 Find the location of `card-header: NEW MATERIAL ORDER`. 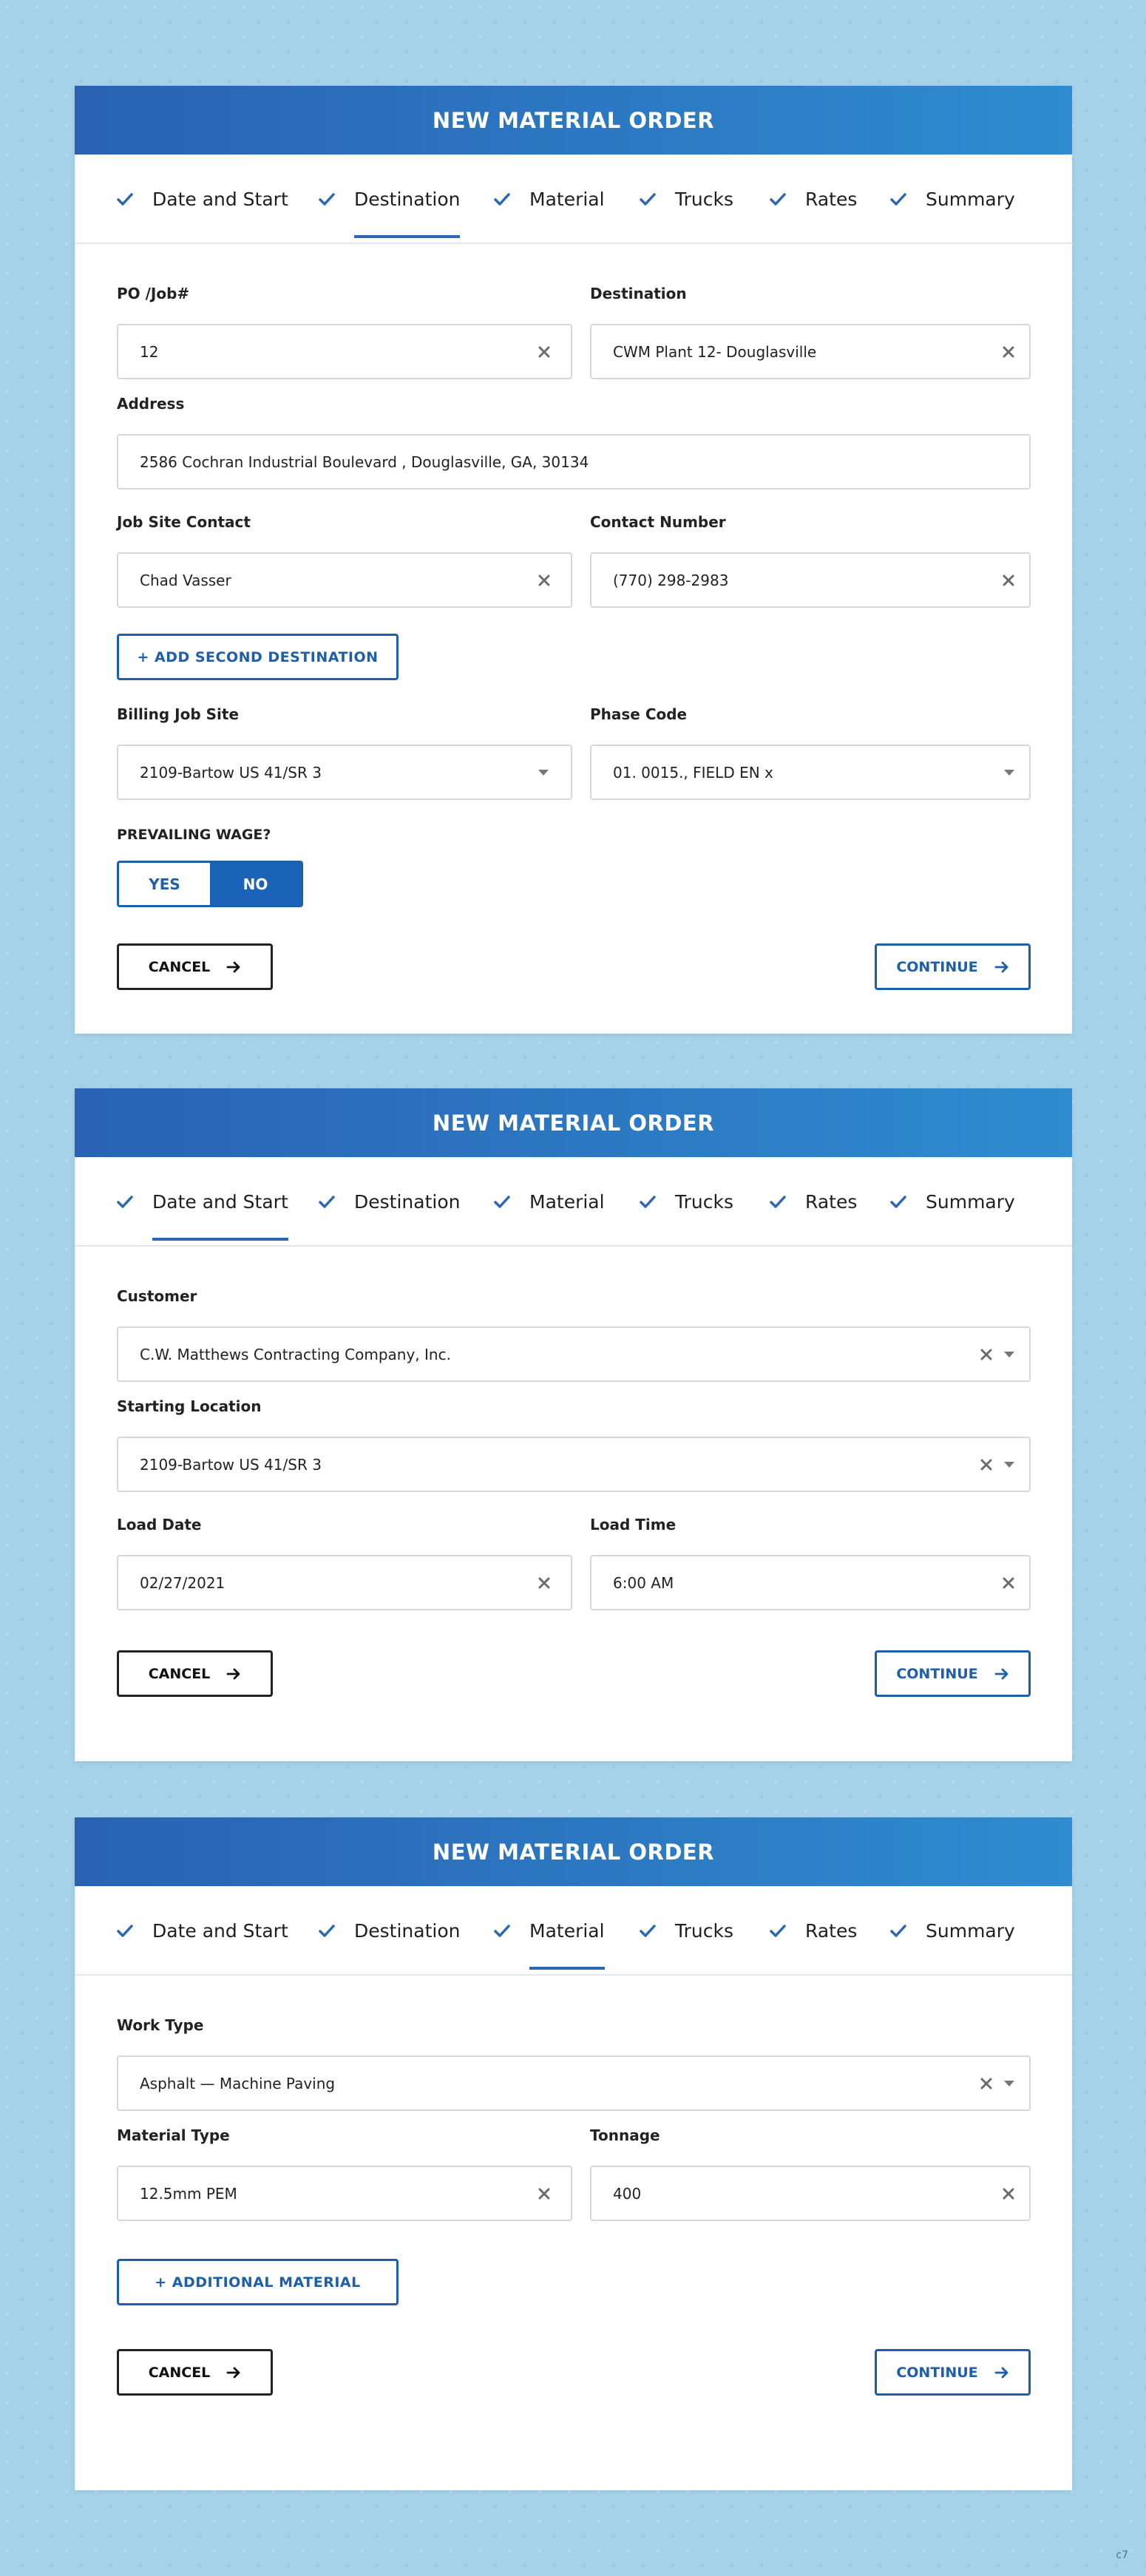

card-header: NEW MATERIAL ORDER is located at coordinates (573, 1851).